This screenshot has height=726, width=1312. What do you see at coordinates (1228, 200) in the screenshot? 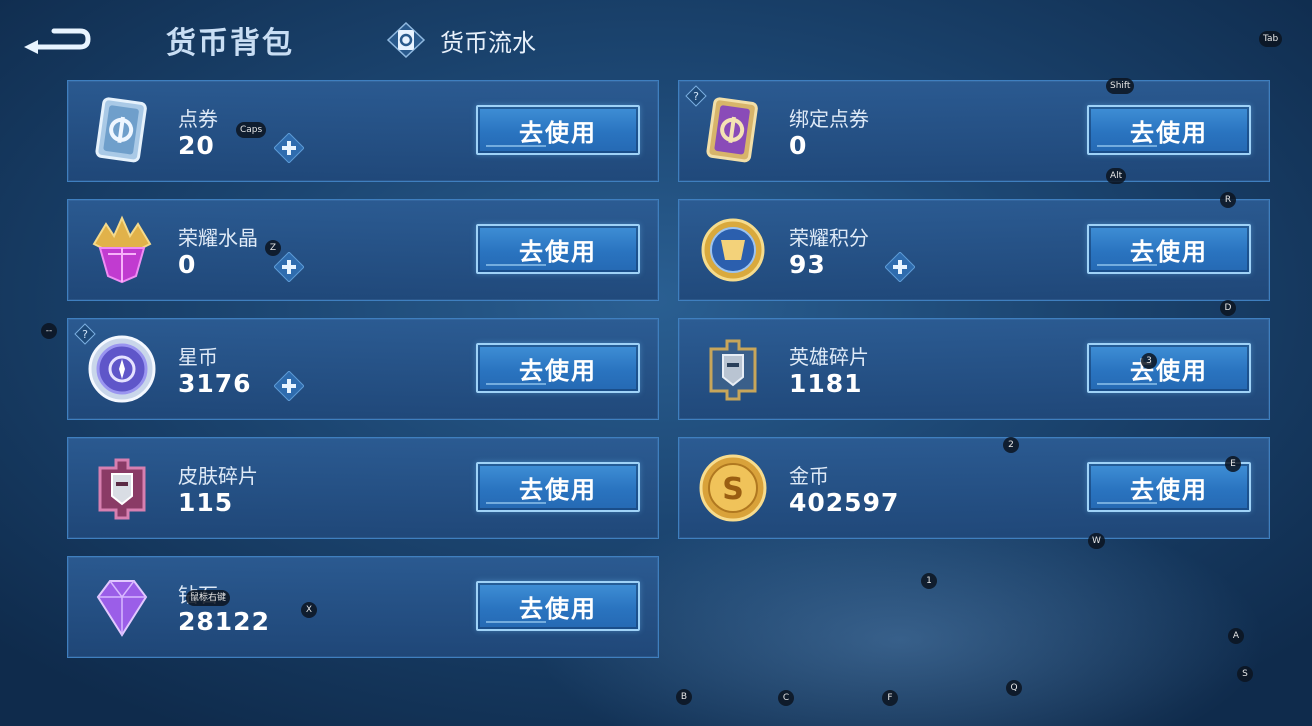
I see `key-hint-r: R` at bounding box center [1228, 200].